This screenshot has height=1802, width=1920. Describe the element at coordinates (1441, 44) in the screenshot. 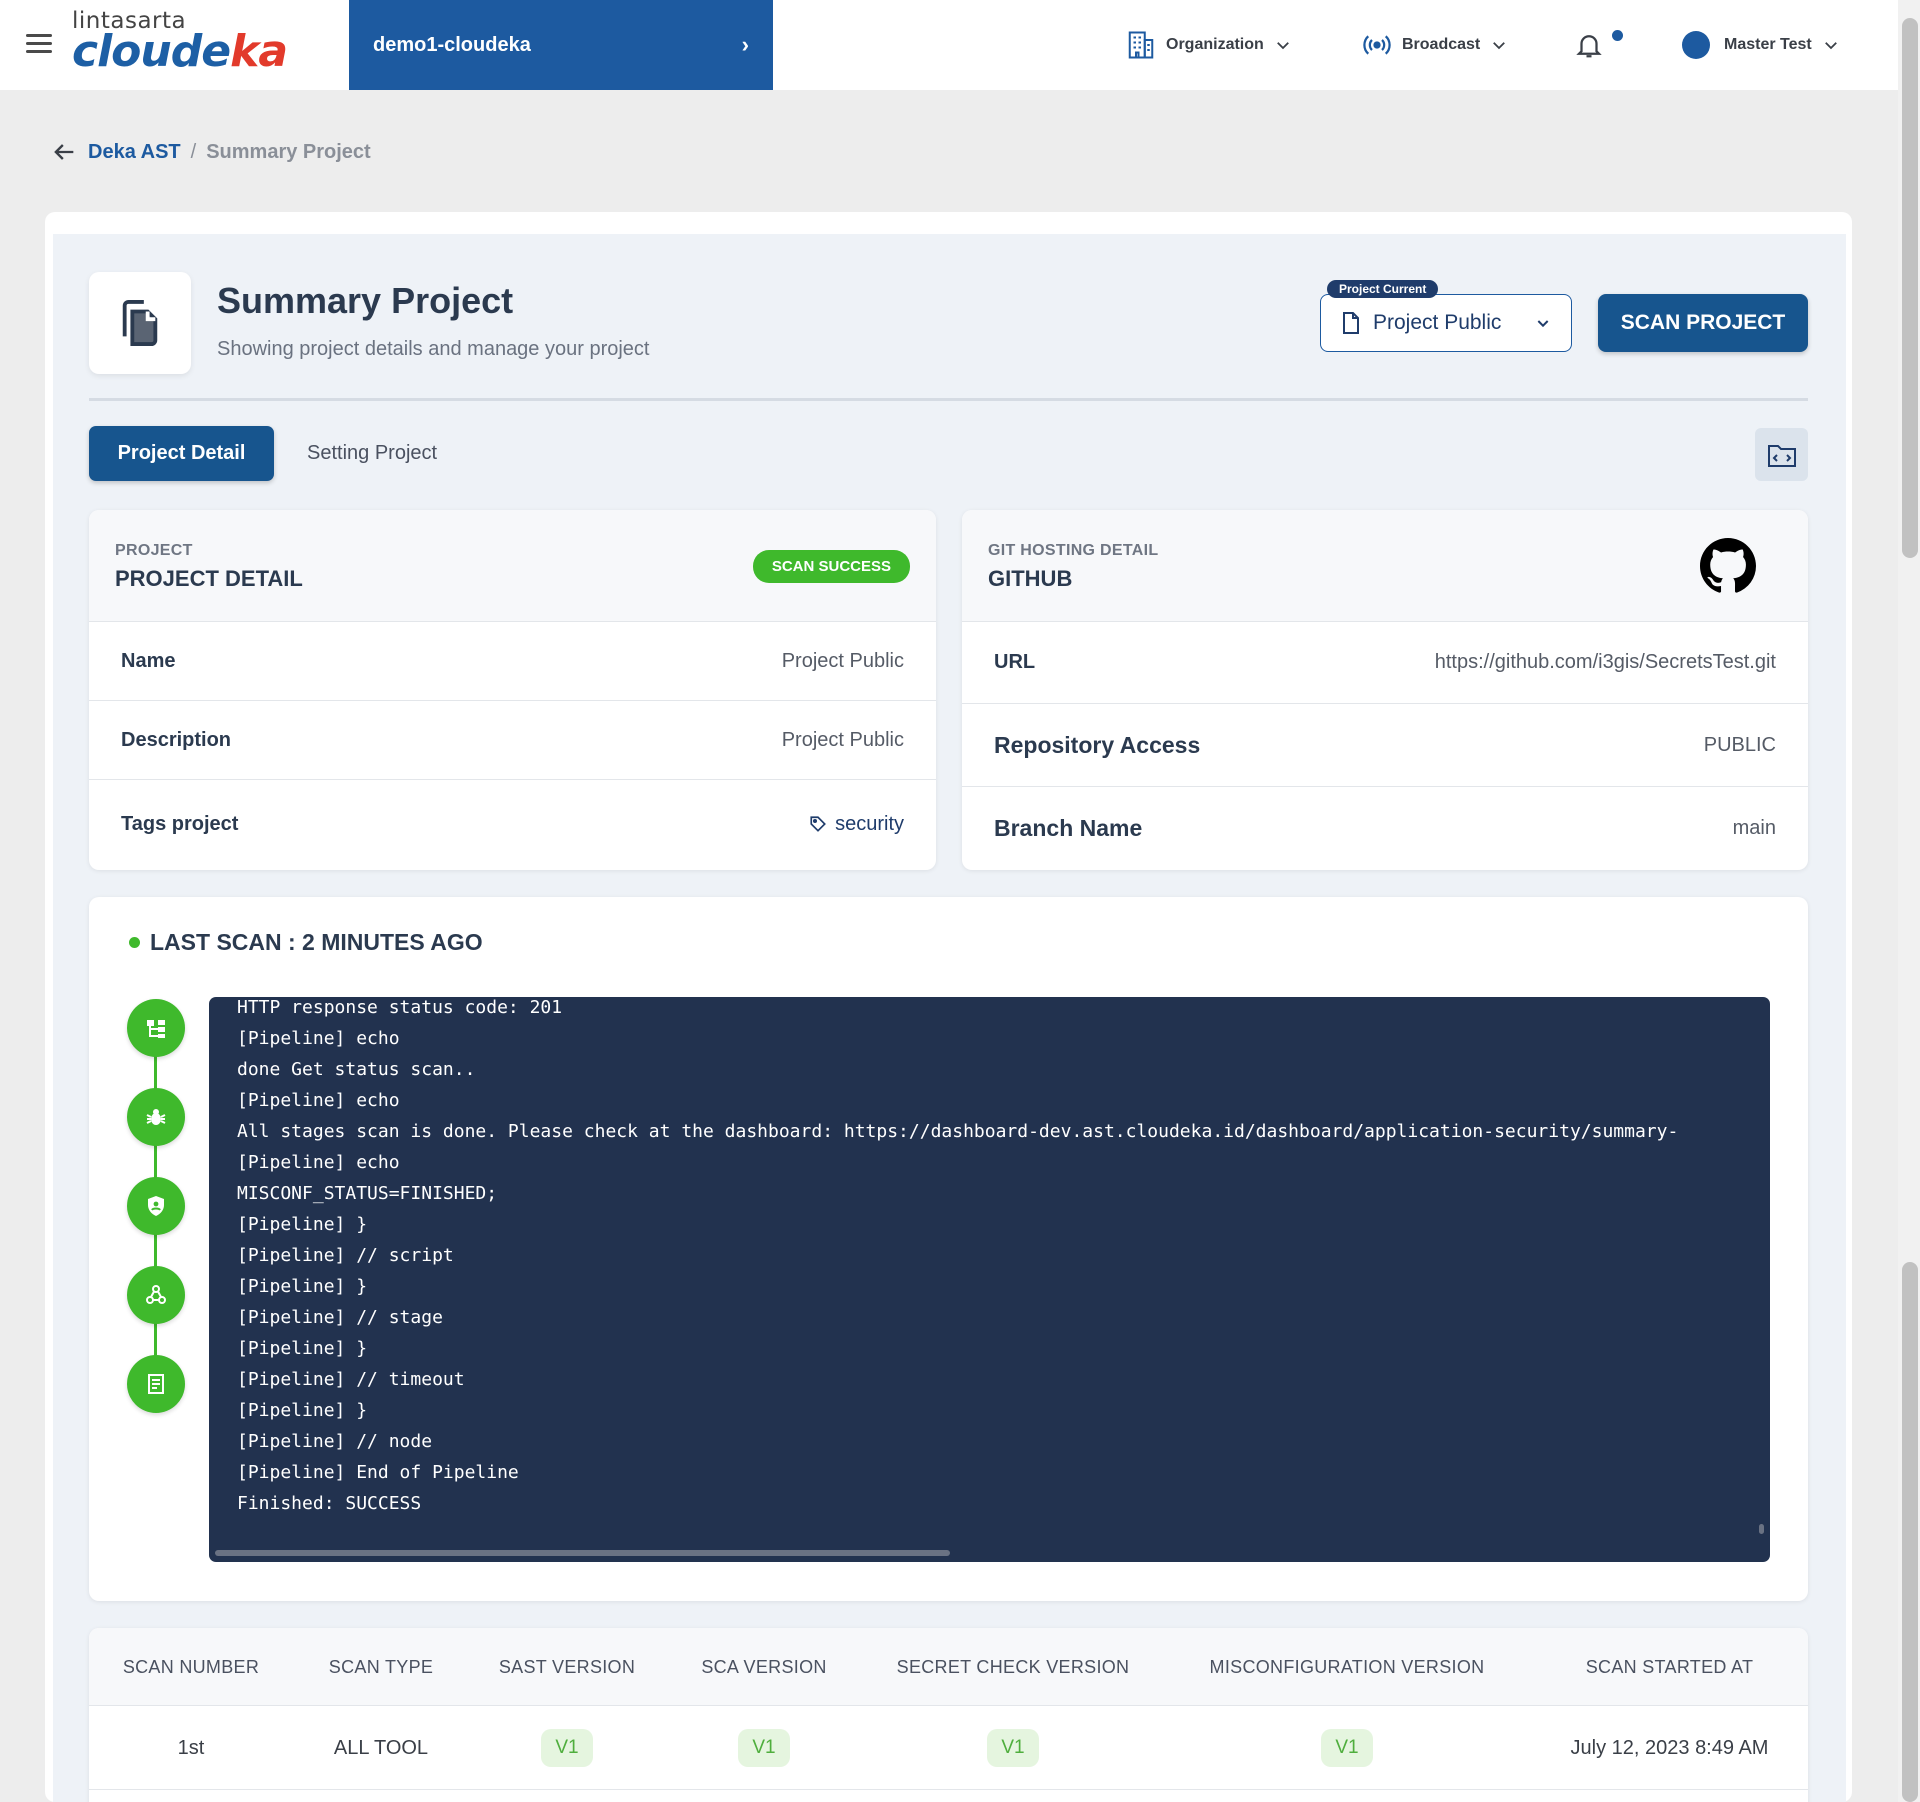

I see `broadcast-label: Broadcast` at that location.